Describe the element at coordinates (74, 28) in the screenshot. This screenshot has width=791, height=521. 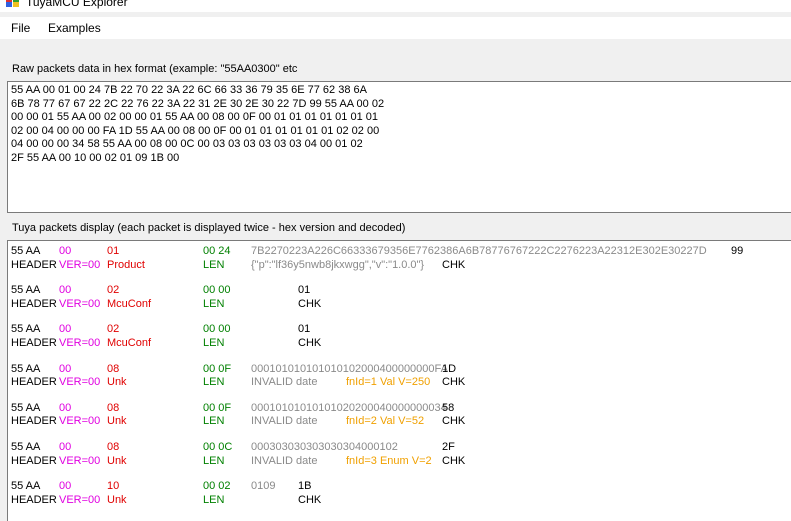
I see `menu-examples: Examples` at that location.